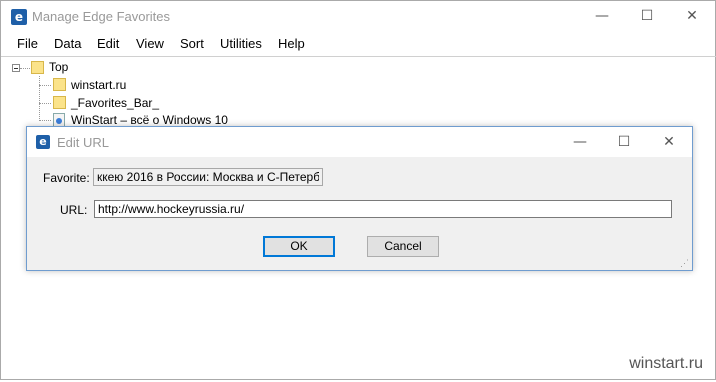 Image resolution: width=716 pixels, height=382 pixels. Describe the element at coordinates (66, 178) in the screenshot. I see `favorite-label: Favorite:` at that location.